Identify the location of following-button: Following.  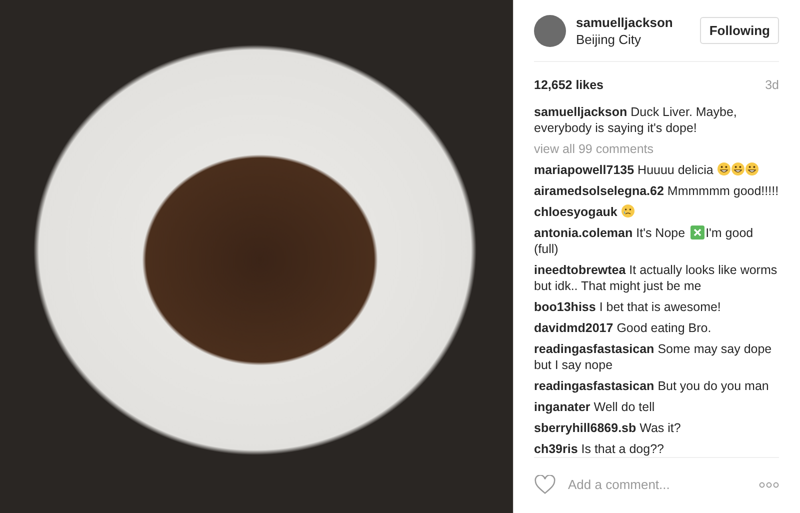
(739, 30).